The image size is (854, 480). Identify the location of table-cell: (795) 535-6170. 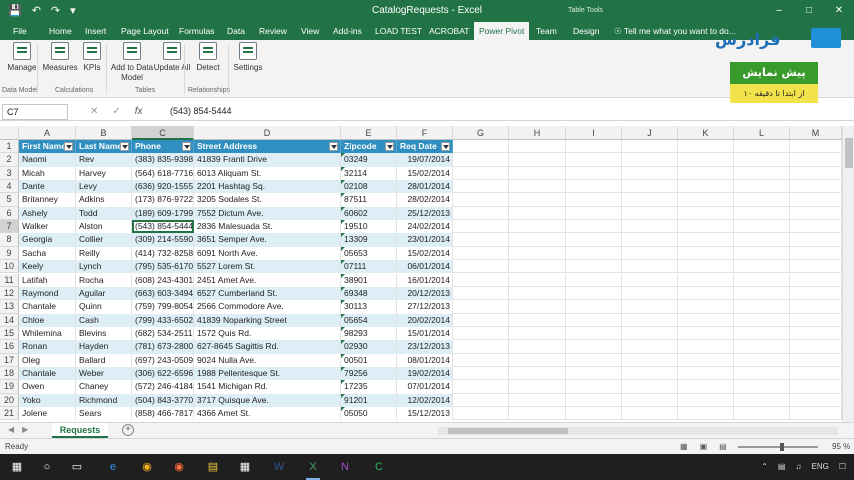
(163, 267).